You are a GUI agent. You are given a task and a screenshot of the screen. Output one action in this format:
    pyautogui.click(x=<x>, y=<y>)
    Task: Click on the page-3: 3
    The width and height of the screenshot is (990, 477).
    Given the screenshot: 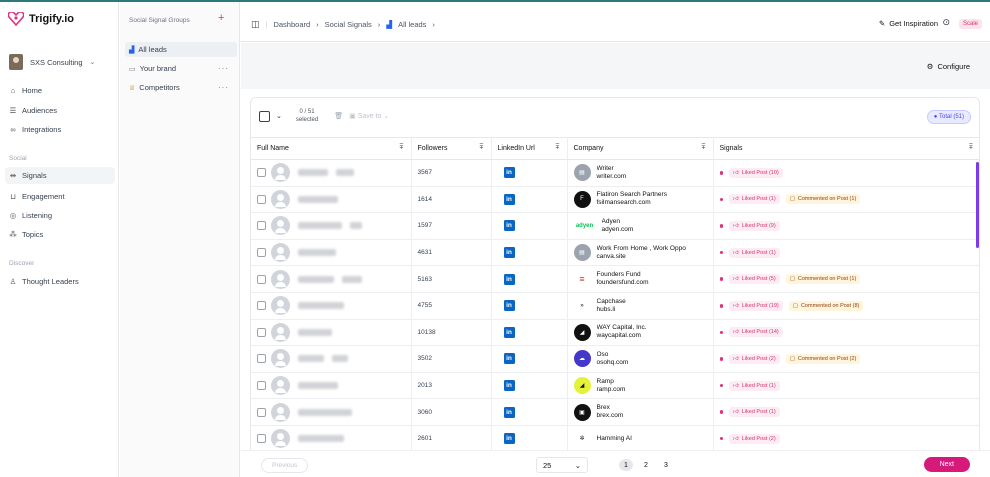 What is the action you would take?
    pyautogui.click(x=666, y=465)
    